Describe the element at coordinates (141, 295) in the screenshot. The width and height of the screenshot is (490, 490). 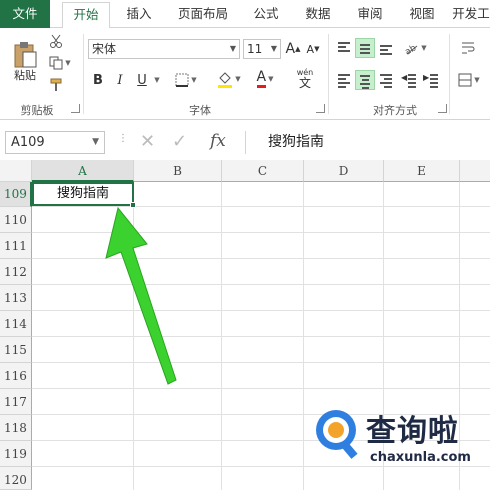
I see `green-arrow-icon` at that location.